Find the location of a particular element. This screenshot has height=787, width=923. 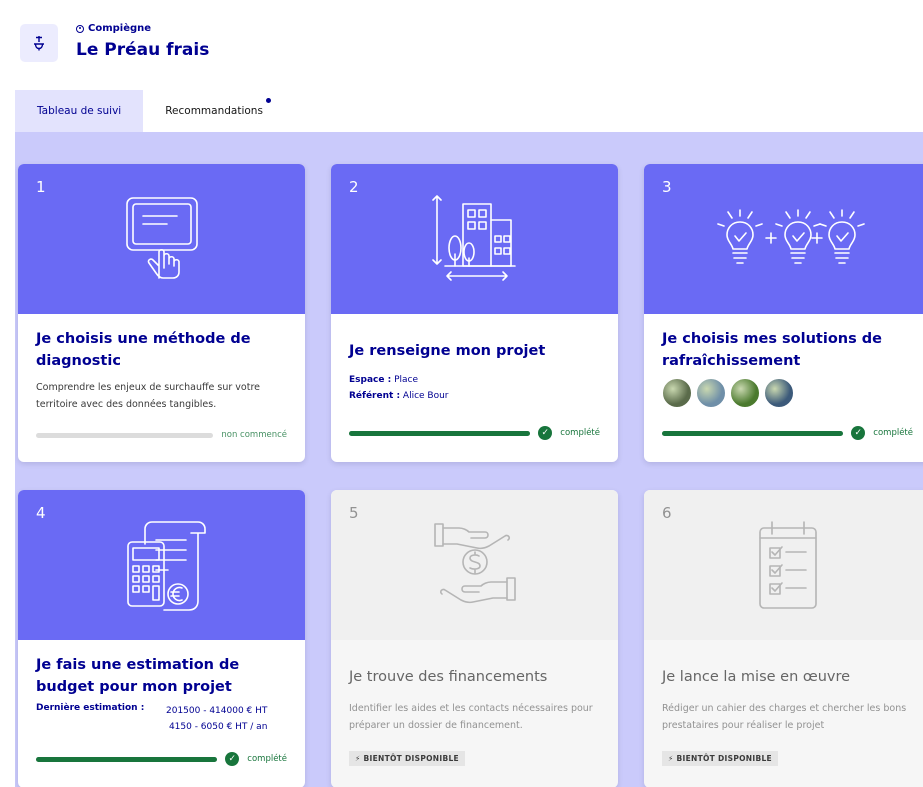

card-header: 1 is located at coordinates (161, 239).